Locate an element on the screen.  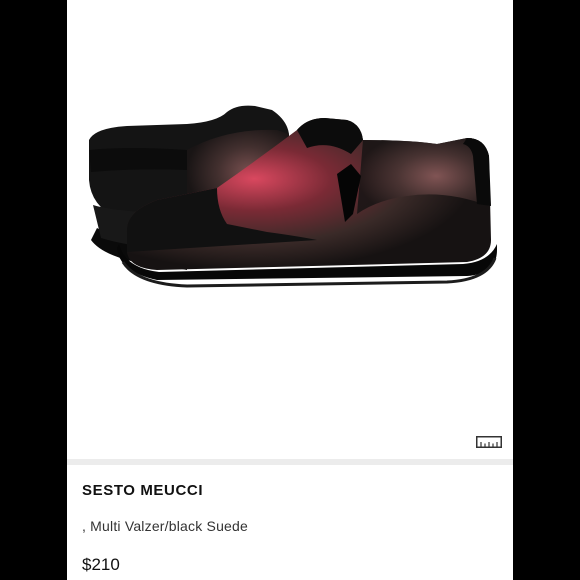
product-variant: , Multi Valzer/black Suede is located at coordinates (165, 526).